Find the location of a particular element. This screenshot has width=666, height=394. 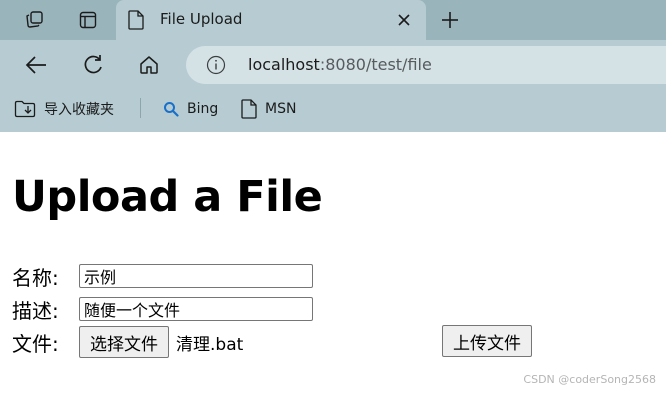

name-input is located at coordinates (196, 276).